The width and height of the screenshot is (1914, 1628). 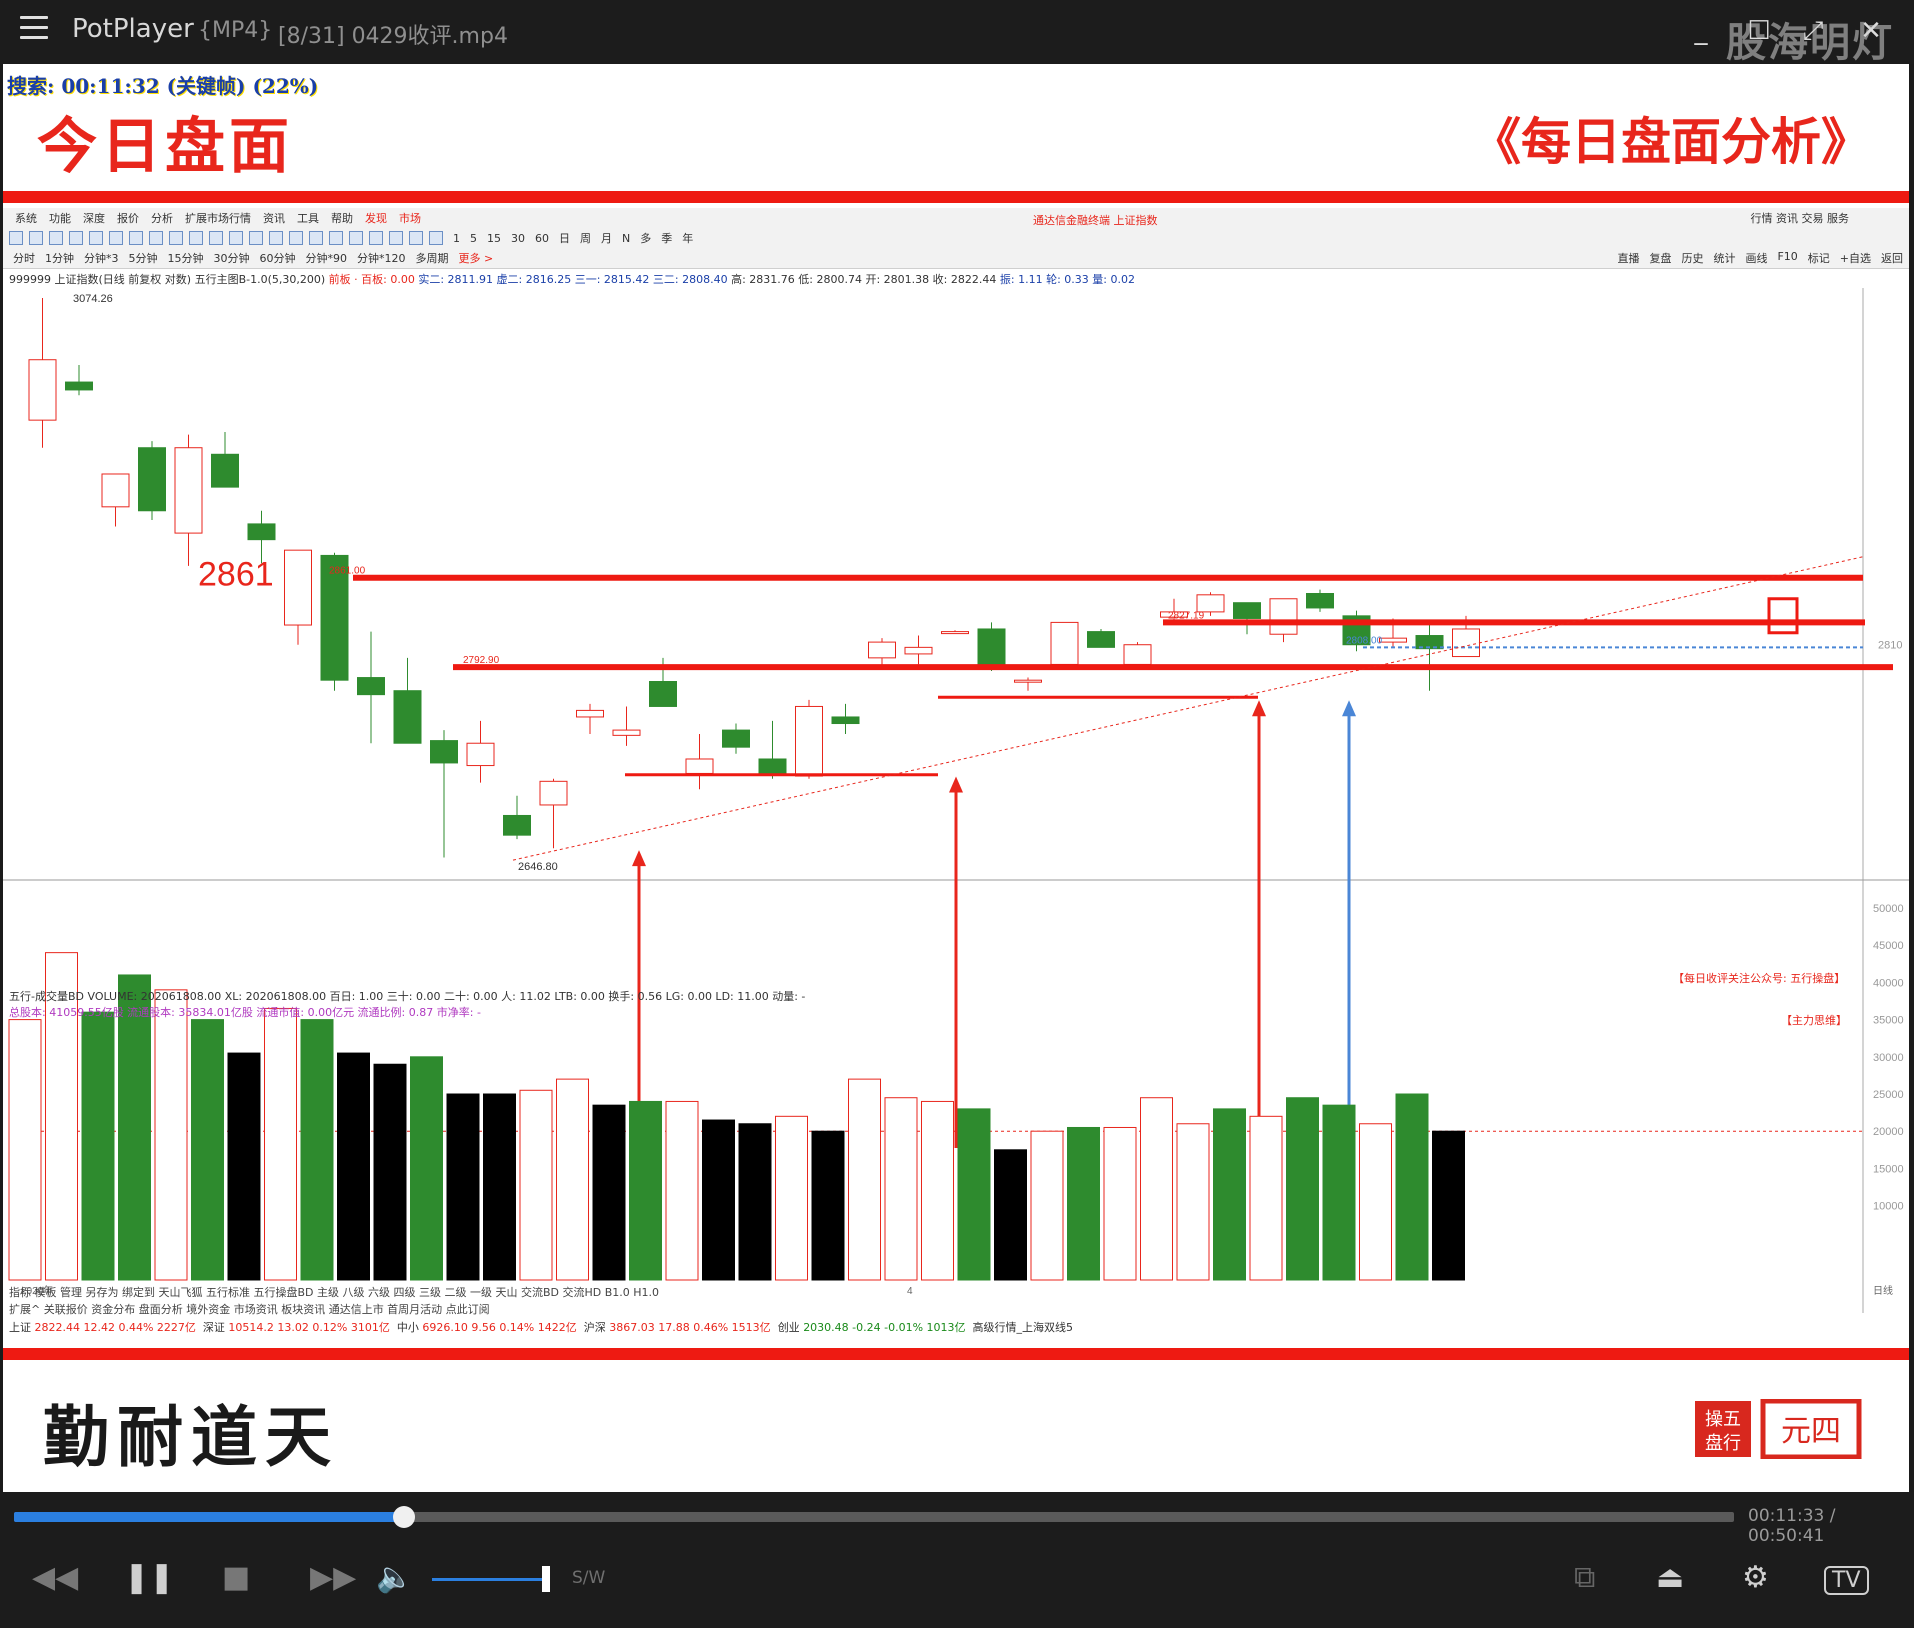 I want to click on right-tab-8: 返回, so click(x=1892, y=258).